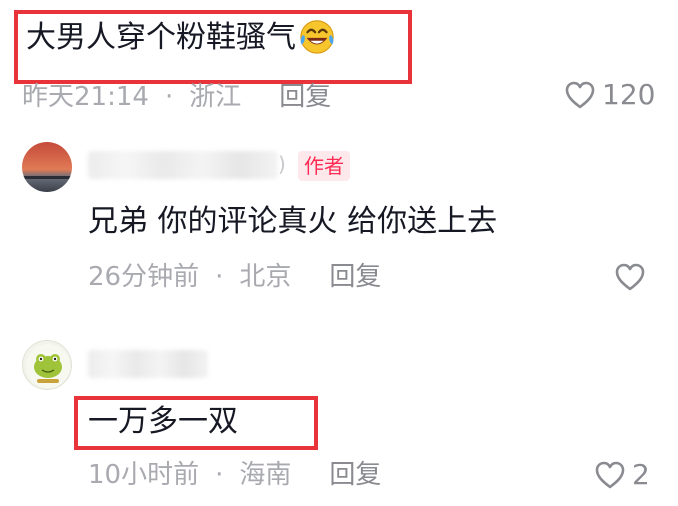 The width and height of the screenshot is (678, 506). I want to click on reply-2-location: 海南, so click(265, 475).